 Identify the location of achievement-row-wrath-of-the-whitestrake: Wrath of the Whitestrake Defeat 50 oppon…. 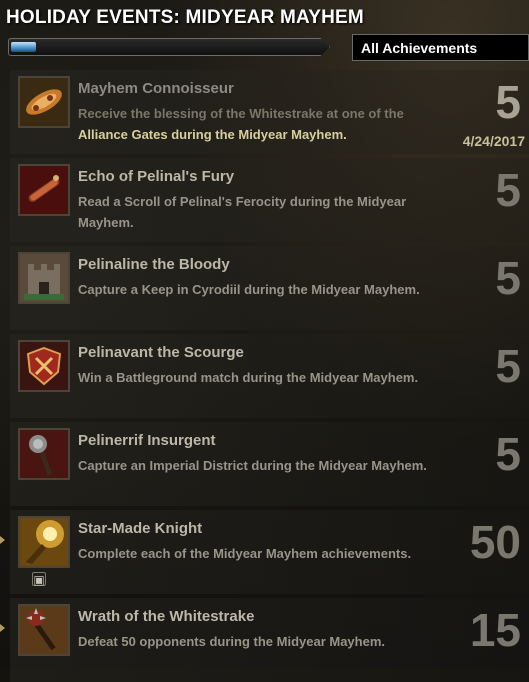
(264, 640).